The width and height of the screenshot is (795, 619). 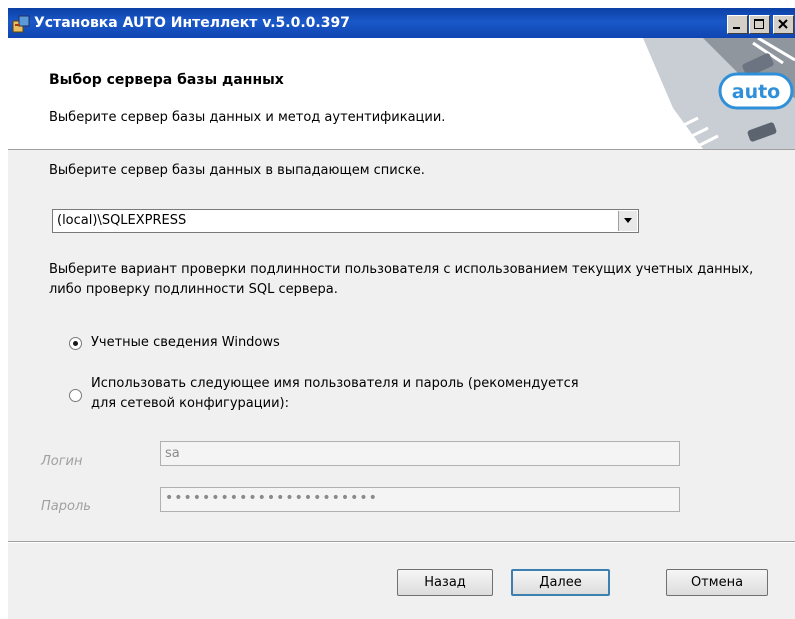 I want to click on back-button: Назад, so click(x=445, y=582).